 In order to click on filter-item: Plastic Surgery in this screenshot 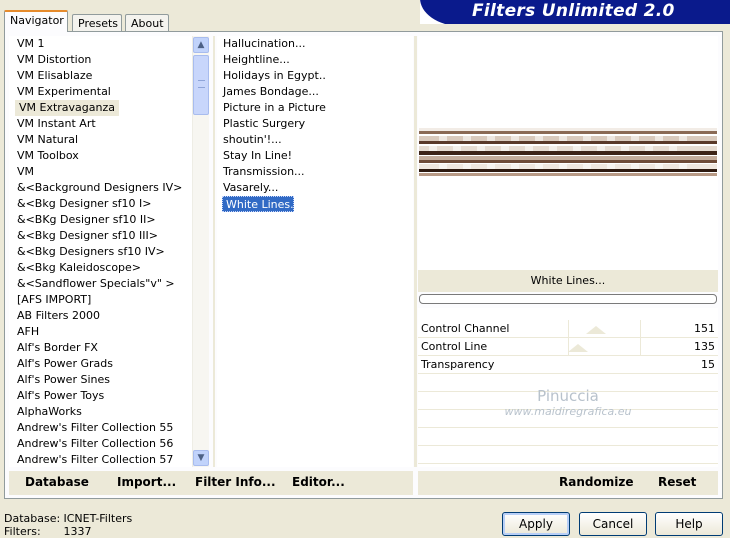, I will do `click(315, 124)`.